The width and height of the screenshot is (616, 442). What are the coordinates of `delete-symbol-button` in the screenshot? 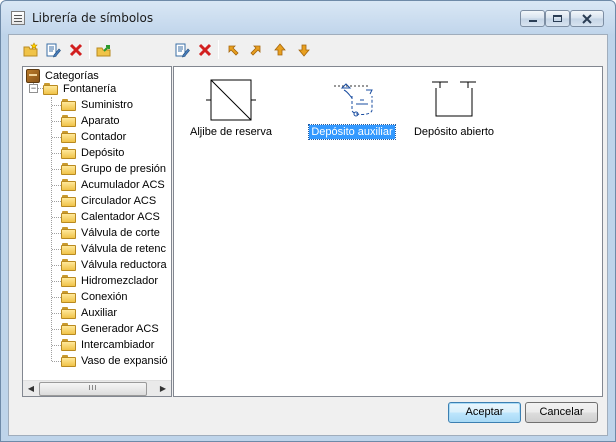 It's located at (205, 50).